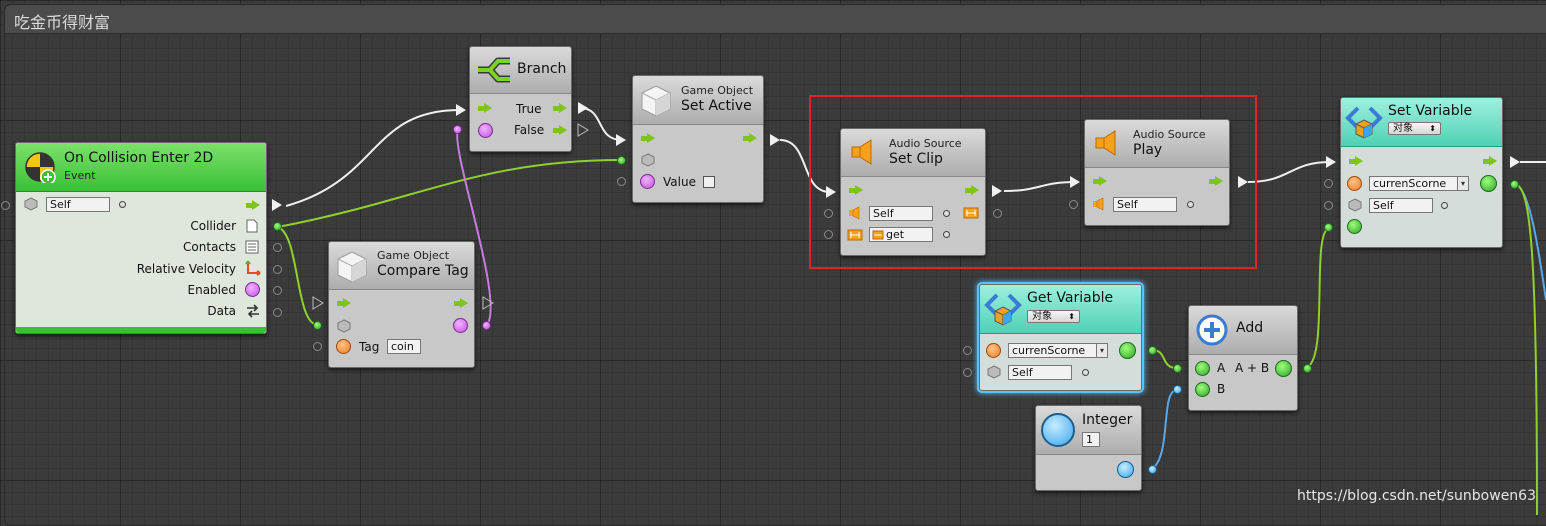 The height and width of the screenshot is (526, 1546). What do you see at coordinates (647, 181) in the screenshot?
I see `value-bool-pin` at bounding box center [647, 181].